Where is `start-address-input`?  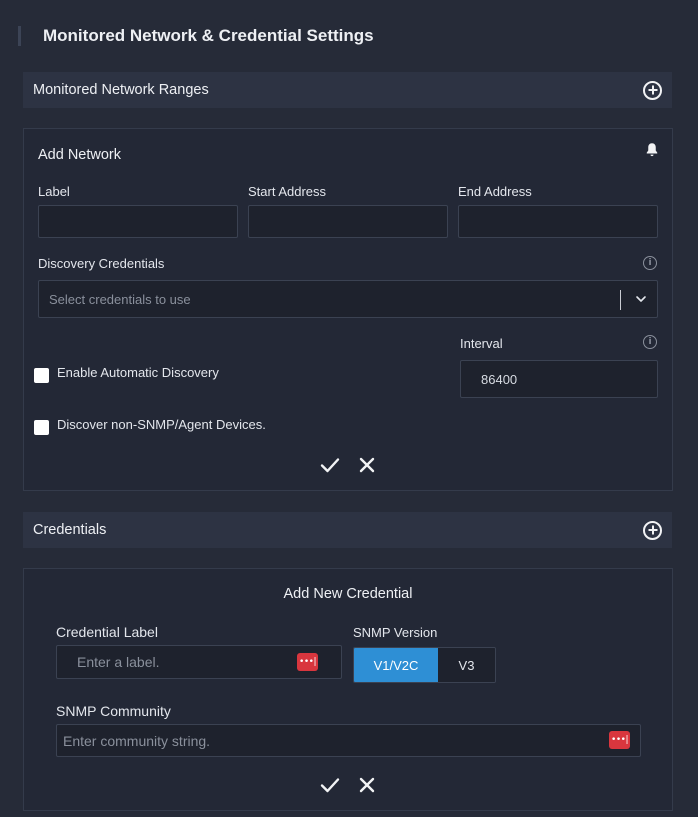 start-address-input is located at coordinates (348, 221).